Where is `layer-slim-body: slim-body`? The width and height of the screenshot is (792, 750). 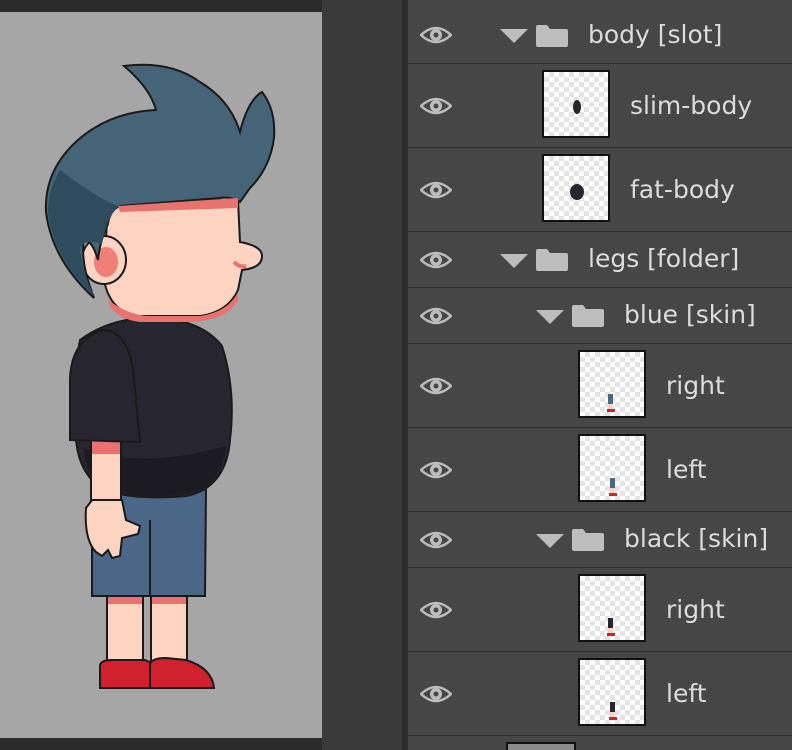
layer-slim-body: slim-body is located at coordinates (600, 106).